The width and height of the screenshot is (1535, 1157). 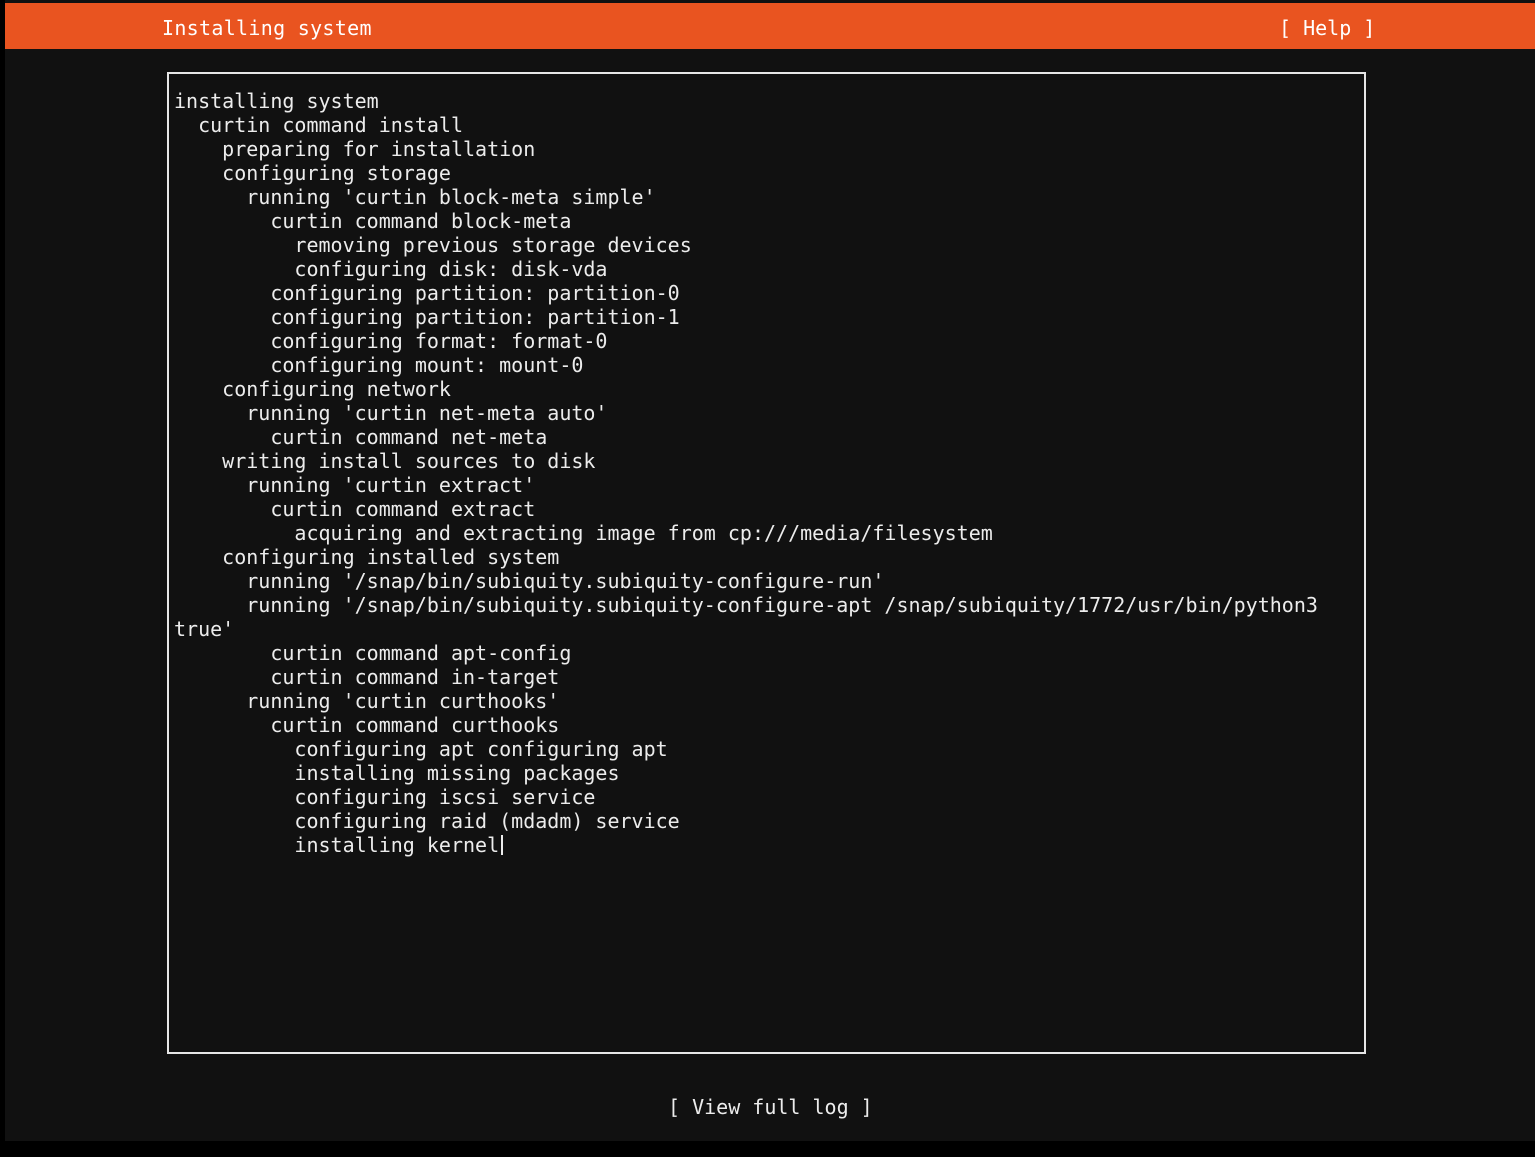 I want to click on log-line-text: configuring apt configuring apt, so click(x=421, y=749).